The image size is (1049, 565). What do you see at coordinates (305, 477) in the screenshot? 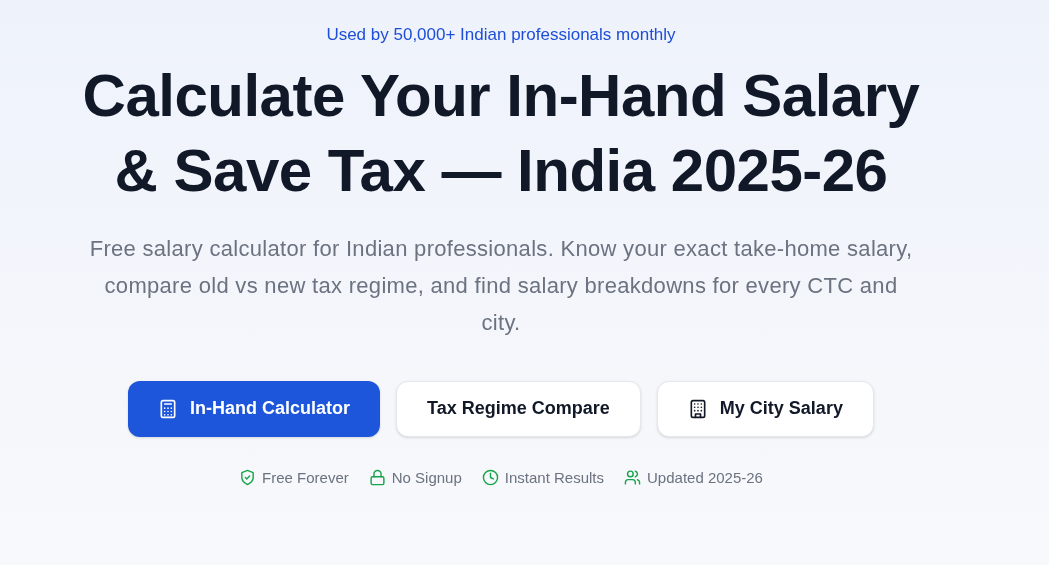
I see `feature-label: Free Forever` at bounding box center [305, 477].